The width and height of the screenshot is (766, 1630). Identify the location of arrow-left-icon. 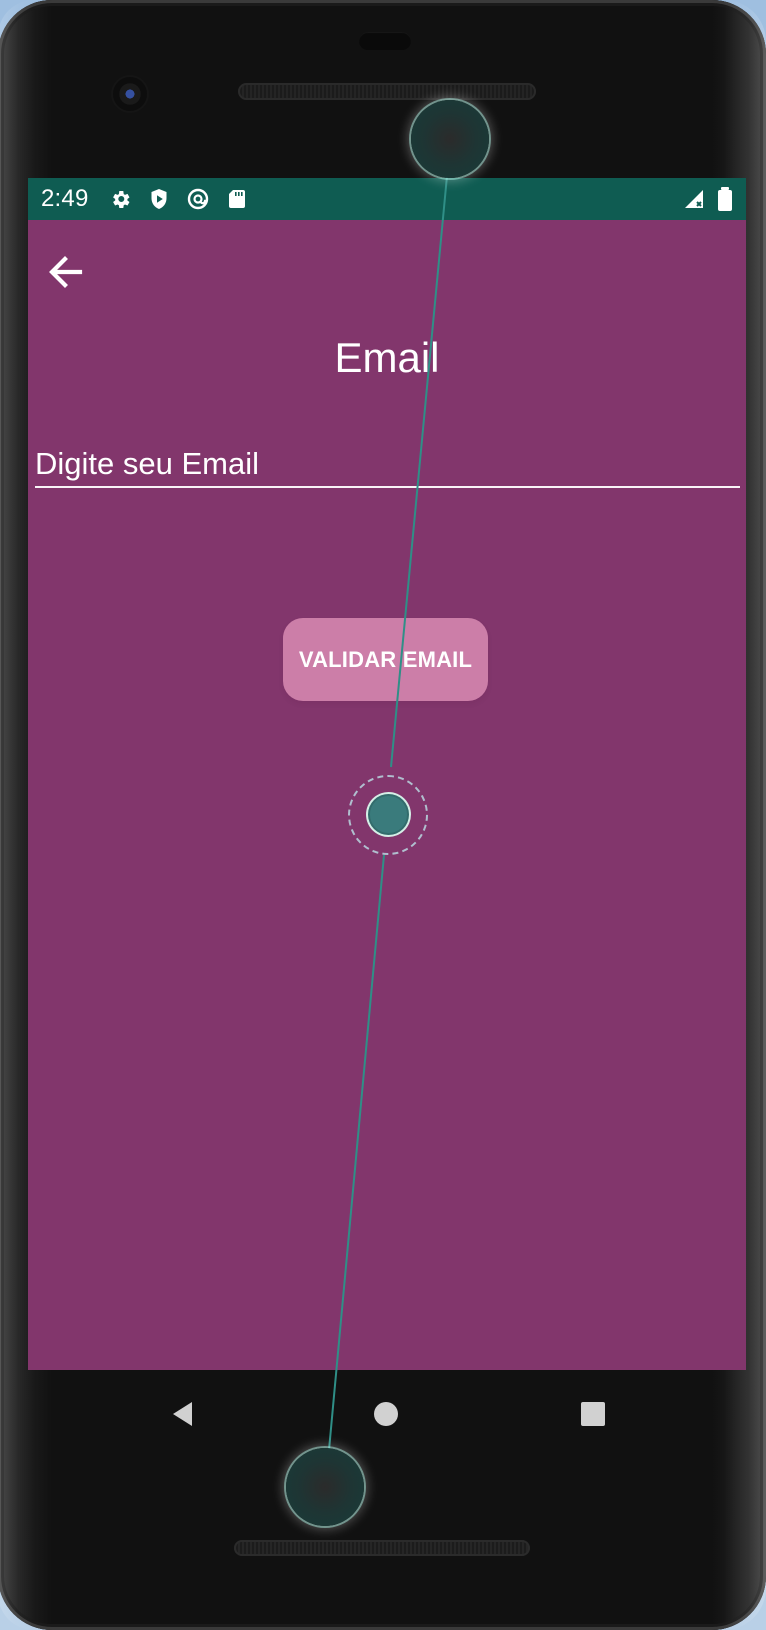
(66, 272).